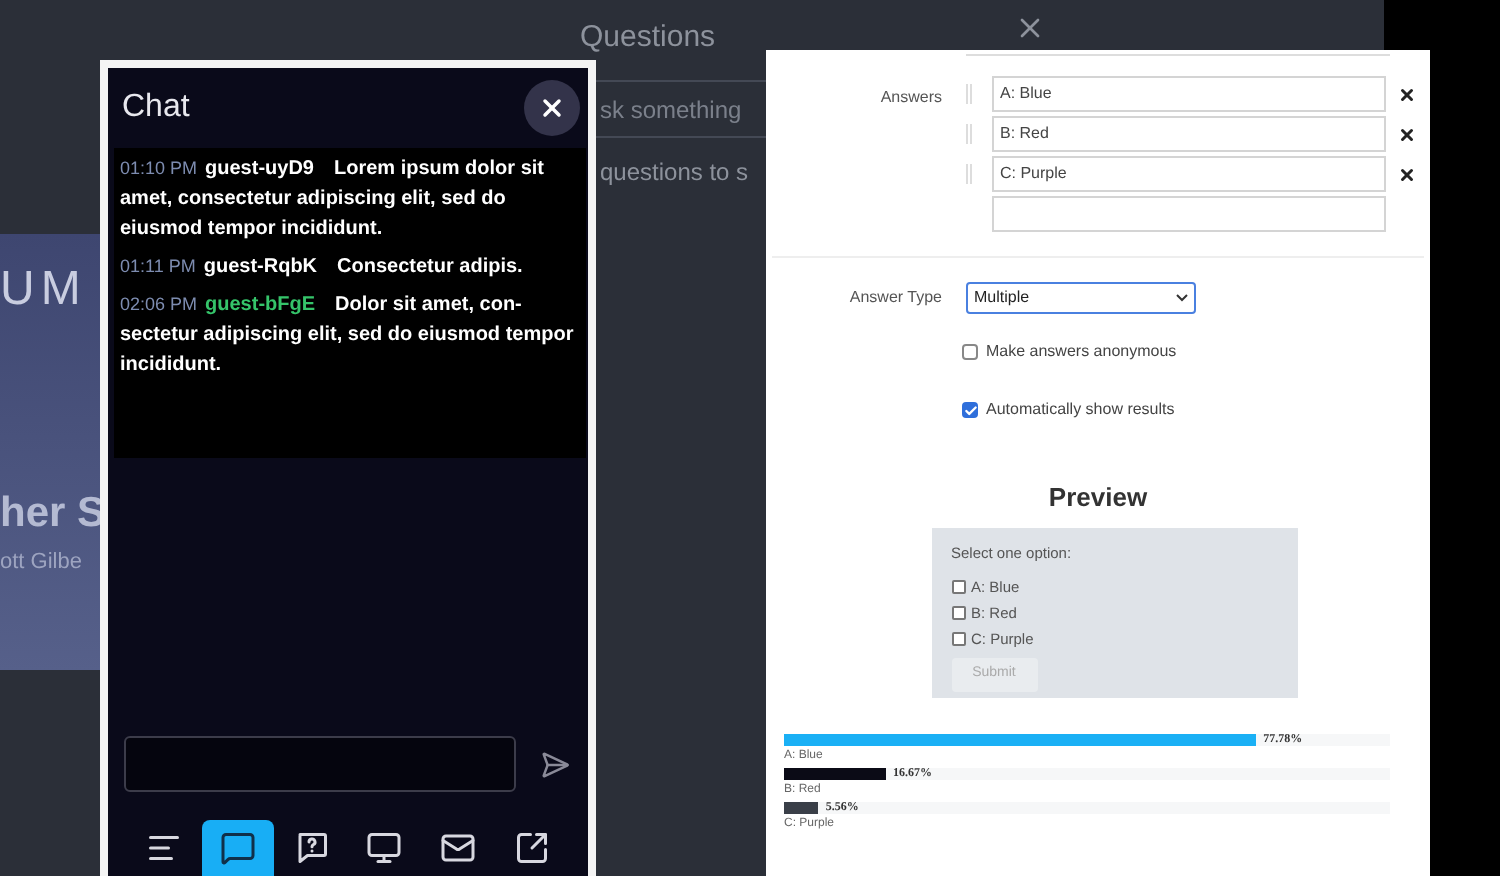 This screenshot has width=1500, height=876. I want to click on close-button, so click(552, 108).